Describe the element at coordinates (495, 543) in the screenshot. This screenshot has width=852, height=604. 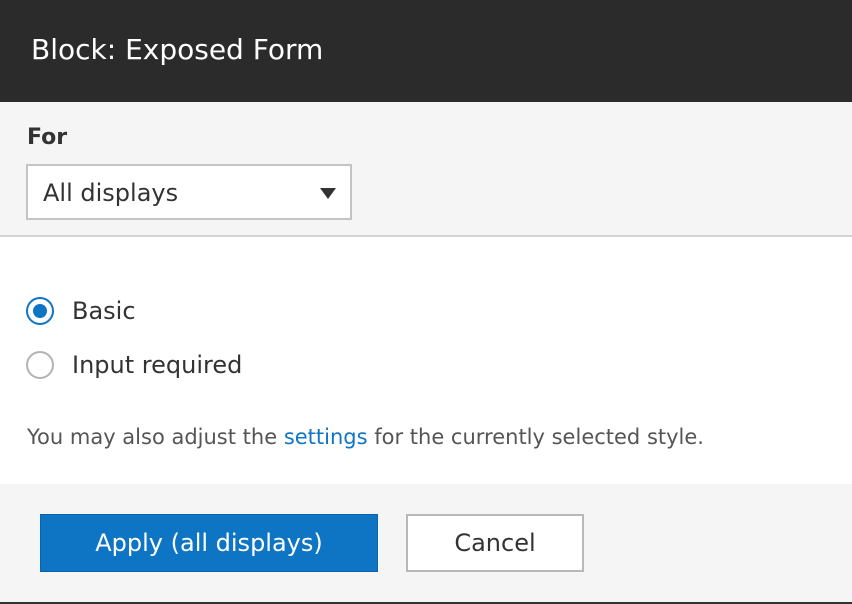
I see `cancel-button: Cancel` at that location.